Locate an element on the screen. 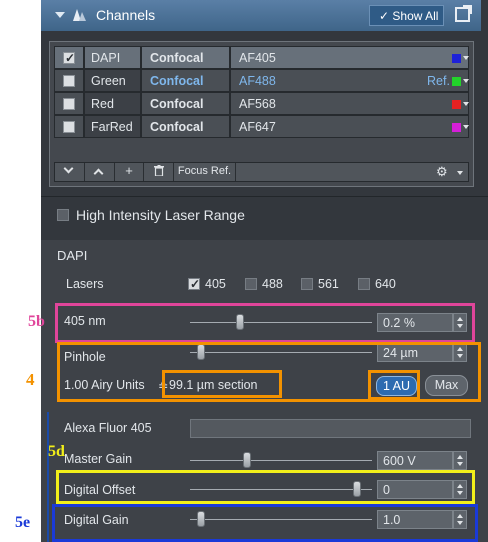  annotation-box-1au is located at coordinates (394, 385).